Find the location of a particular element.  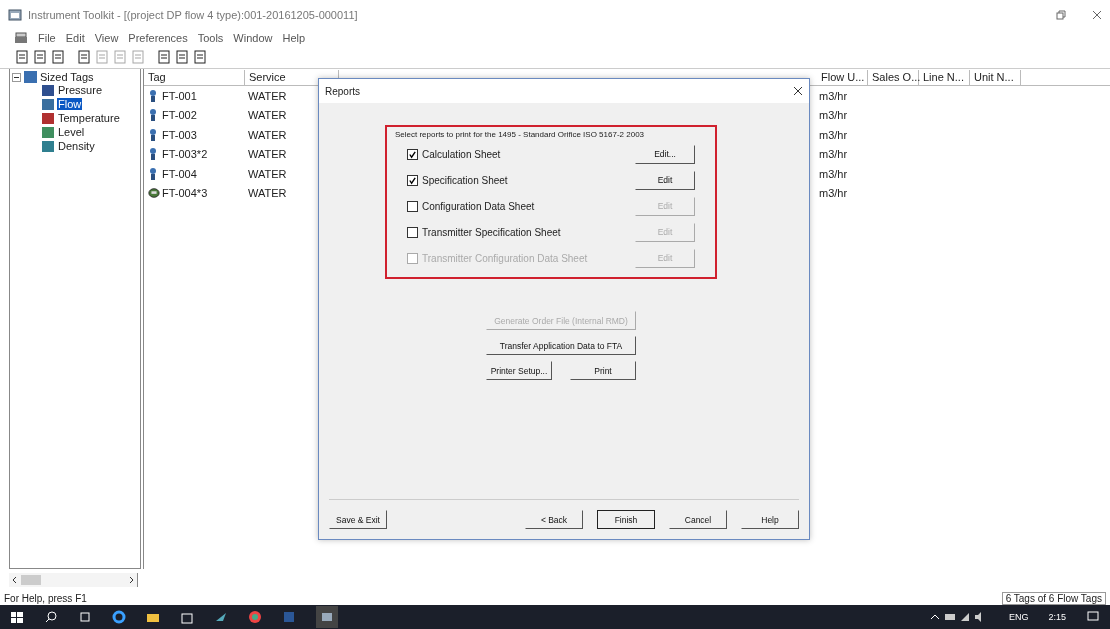

print-button: Print is located at coordinates (603, 370).